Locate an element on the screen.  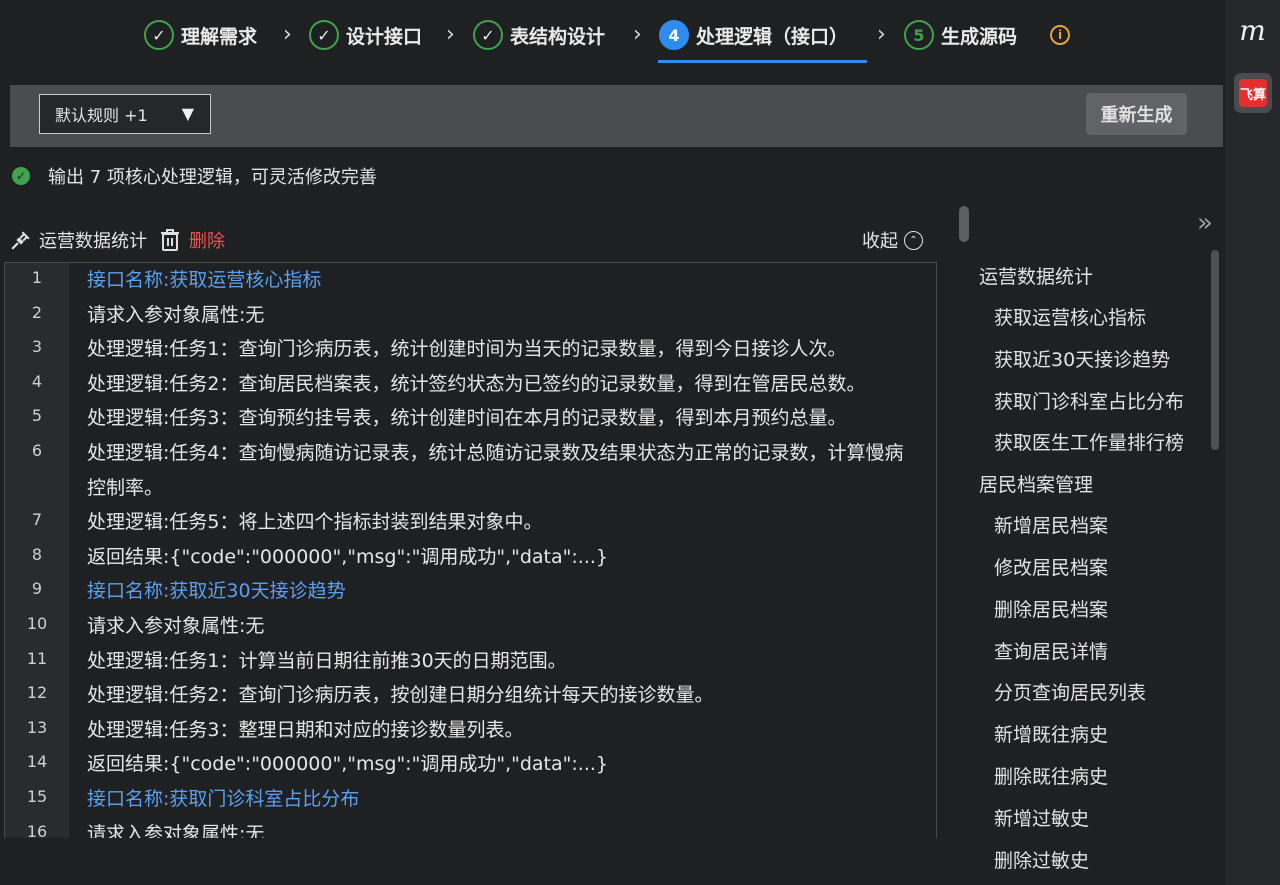
line-number: 5 is located at coordinates (37, 416).